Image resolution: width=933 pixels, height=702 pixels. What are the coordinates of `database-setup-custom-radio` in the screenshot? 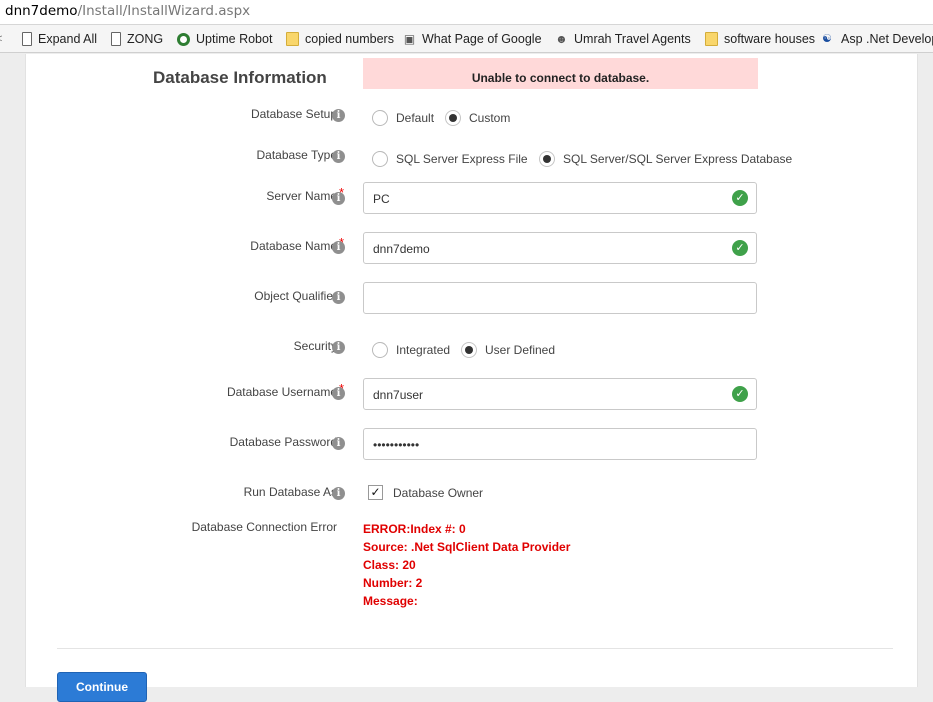 It's located at (453, 118).